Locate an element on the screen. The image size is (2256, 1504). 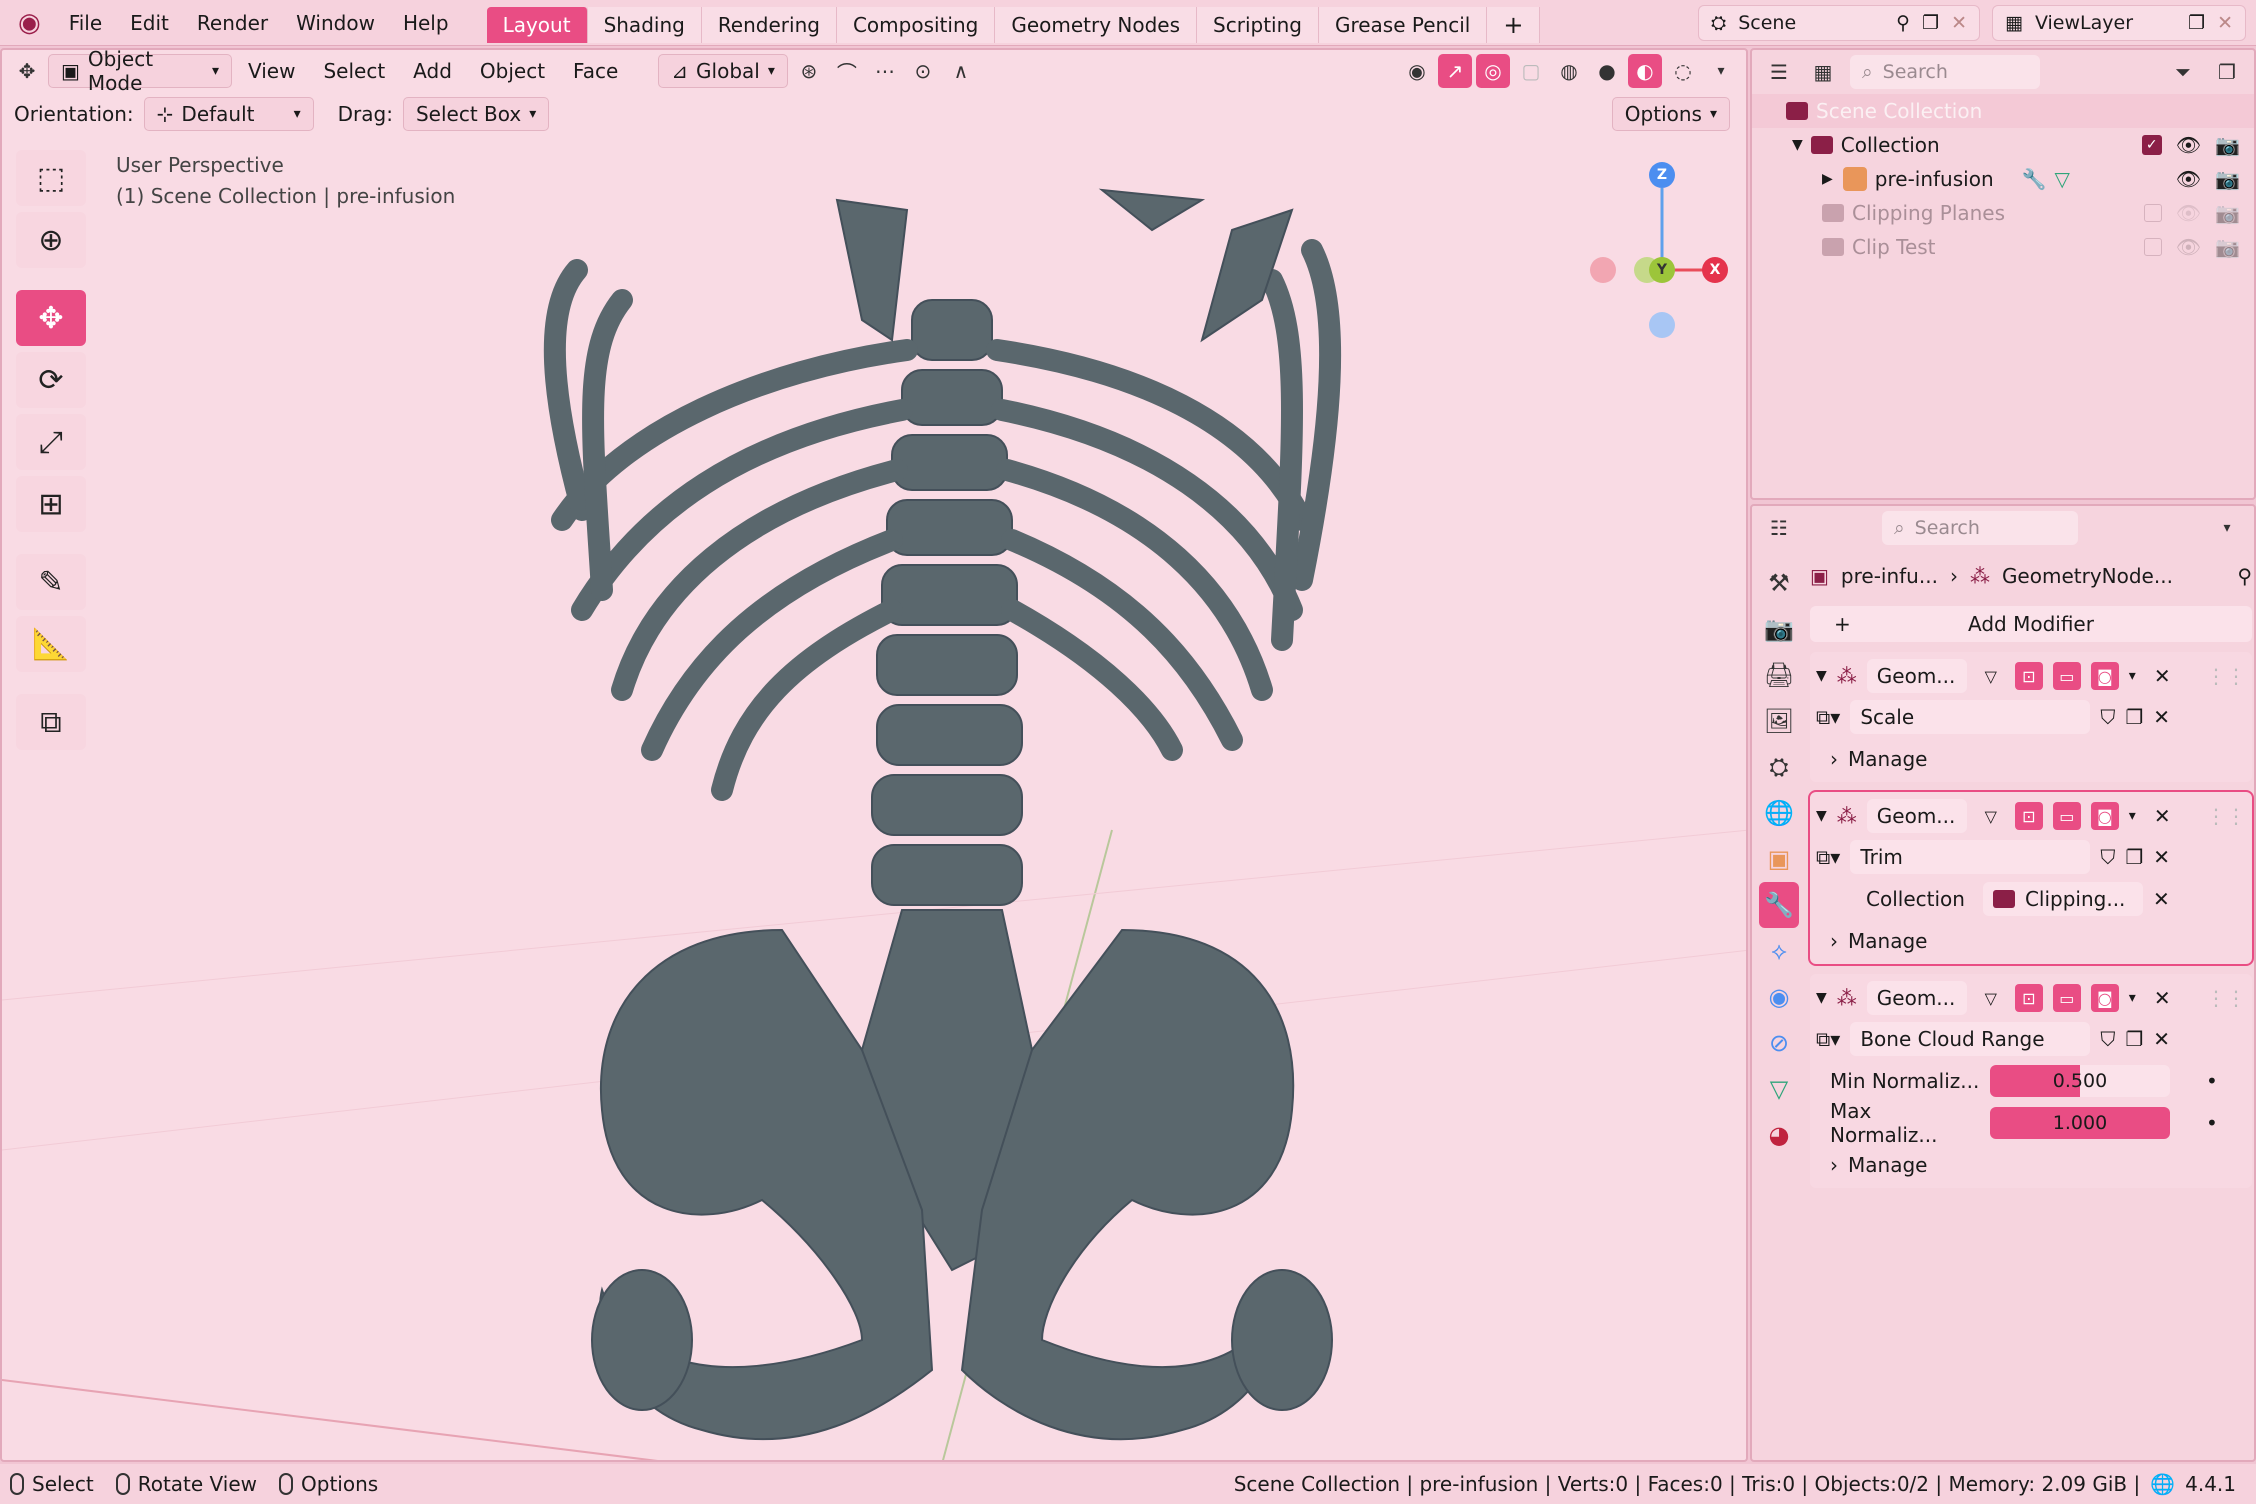
particles-tab-icon: ⟡ is located at coordinates (1779, 951).